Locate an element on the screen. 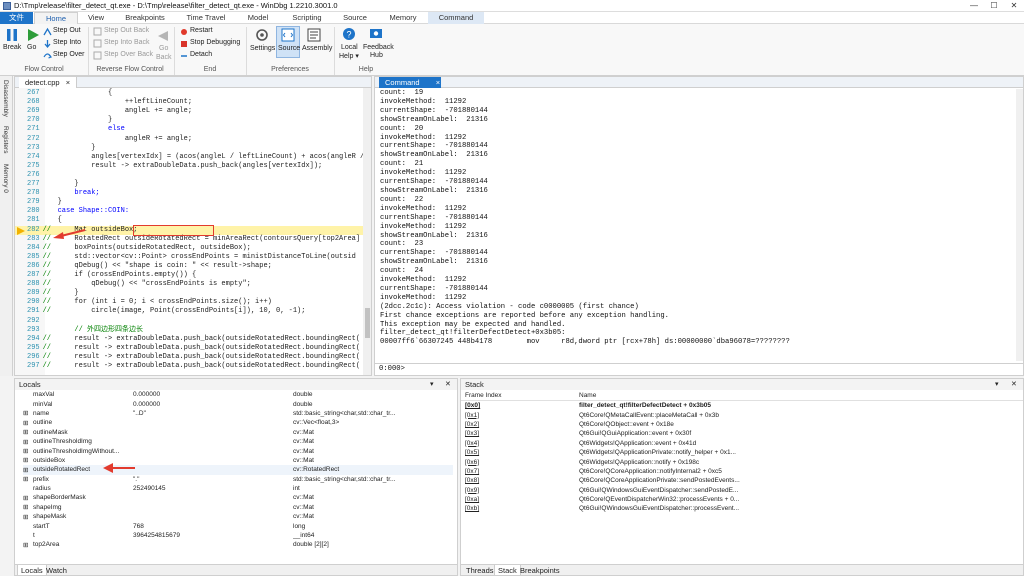 The width and height of the screenshot is (1024, 576). table-row: radius 252490145 int is located at coordinates (238, 488).